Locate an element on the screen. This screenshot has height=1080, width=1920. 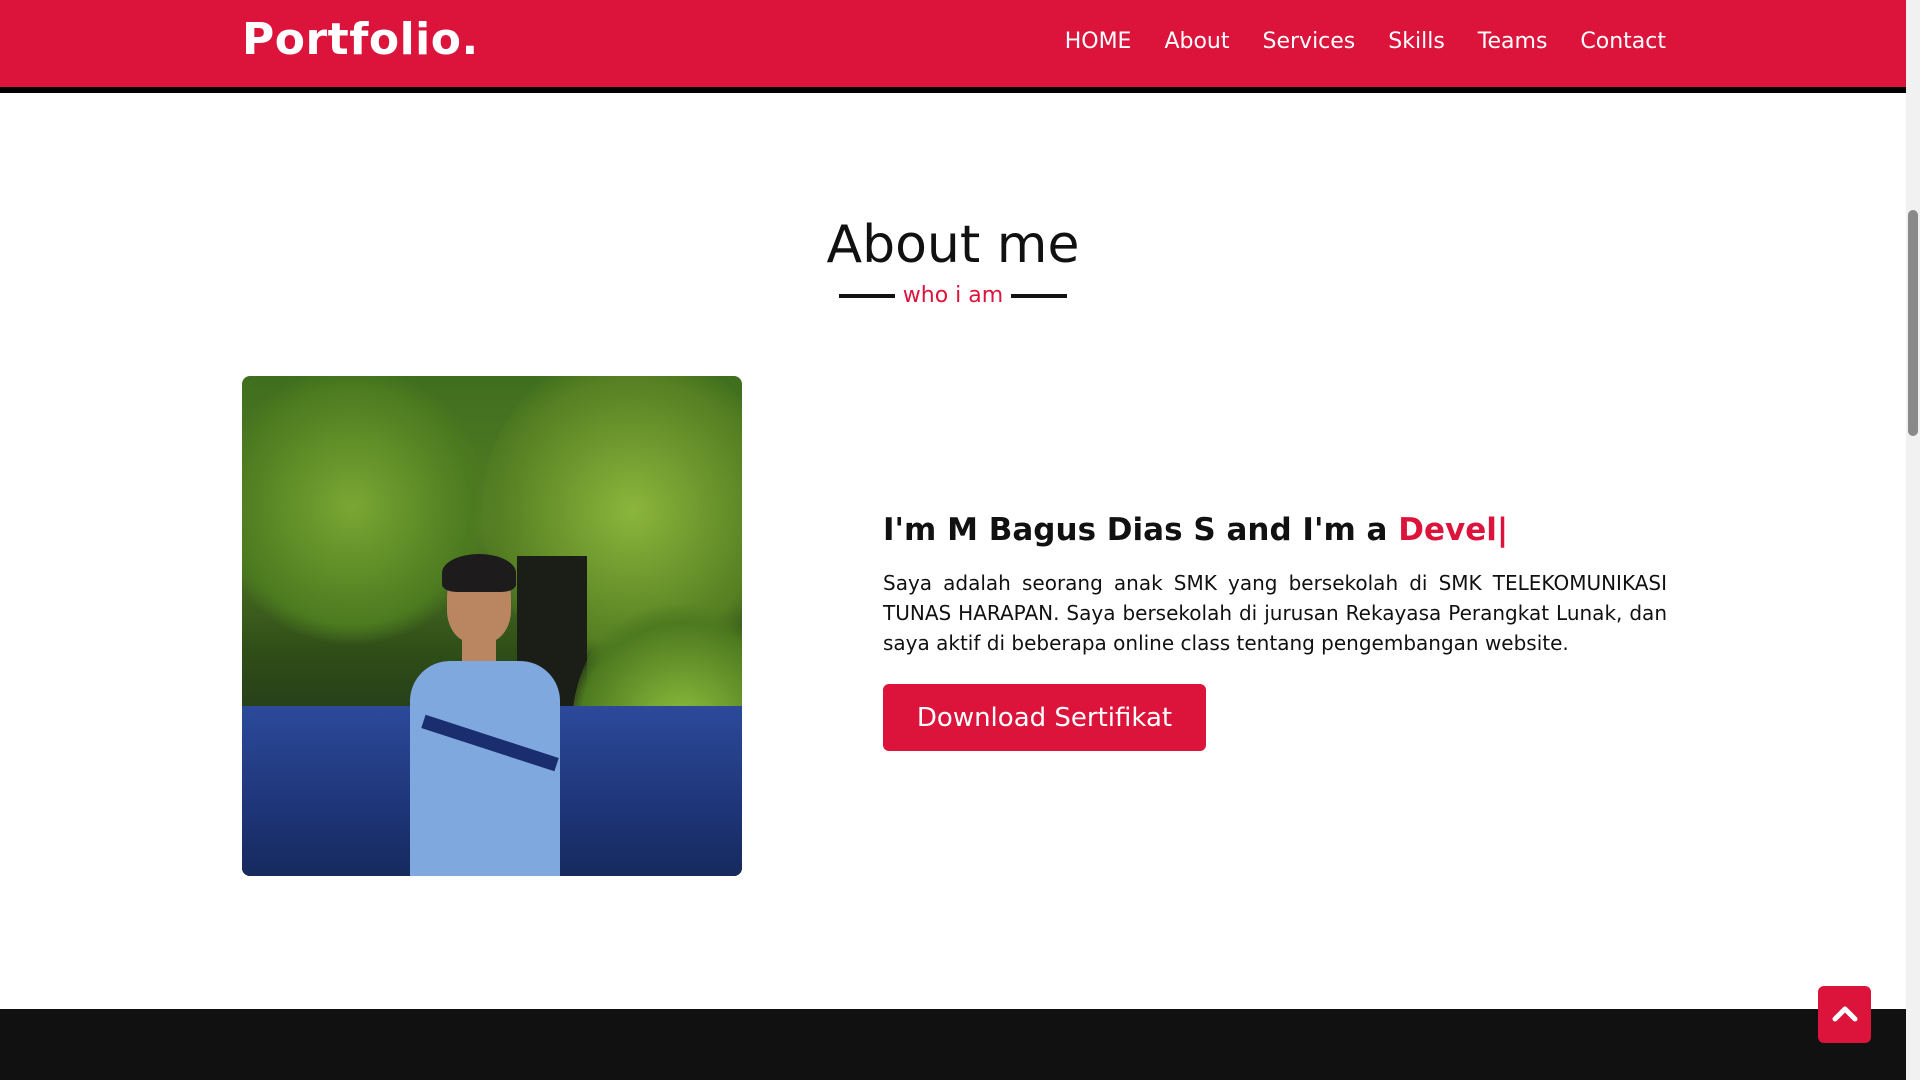
scrollbar-track is located at coordinates (1913, 540).